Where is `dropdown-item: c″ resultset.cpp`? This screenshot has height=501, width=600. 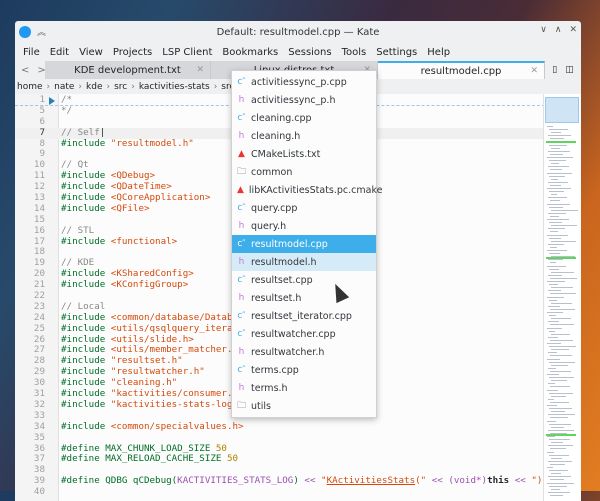
dropdown-item: c″ resultset.cpp is located at coordinates (304, 280).